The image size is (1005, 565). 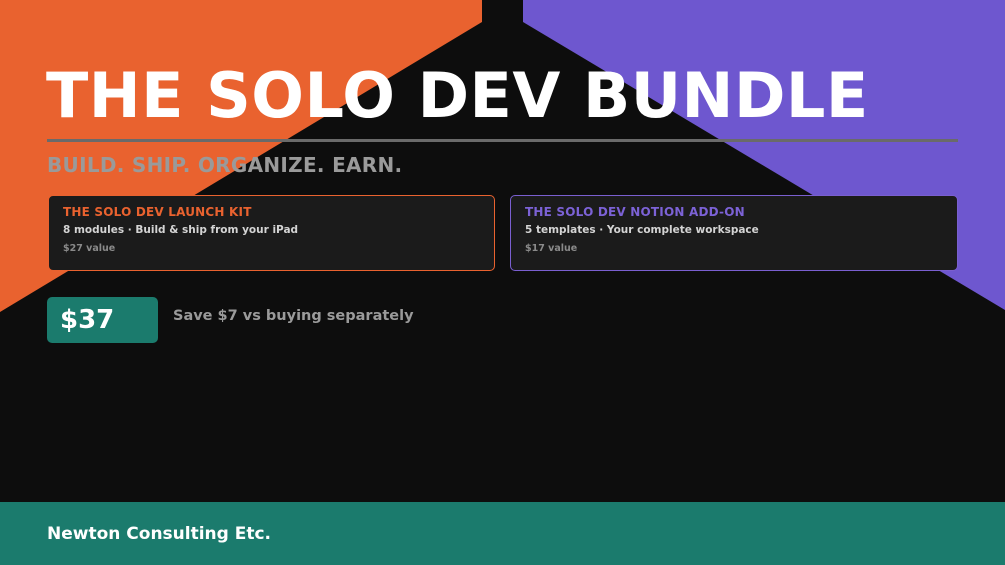 I want to click on product-title: THE SOLO DEV NOTION ADD-ON, so click(x=635, y=212).